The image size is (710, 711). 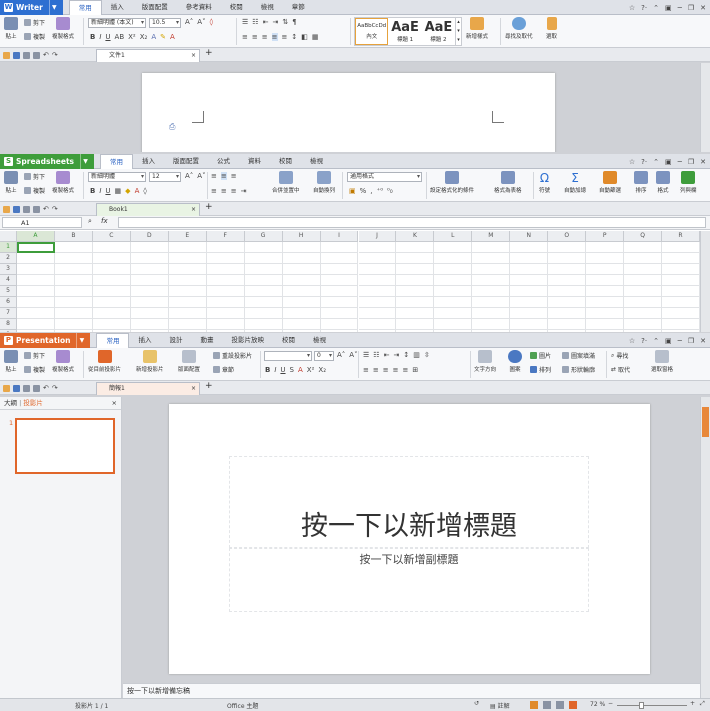 I want to click on shapes-button: 圖案, so click(x=515, y=361).